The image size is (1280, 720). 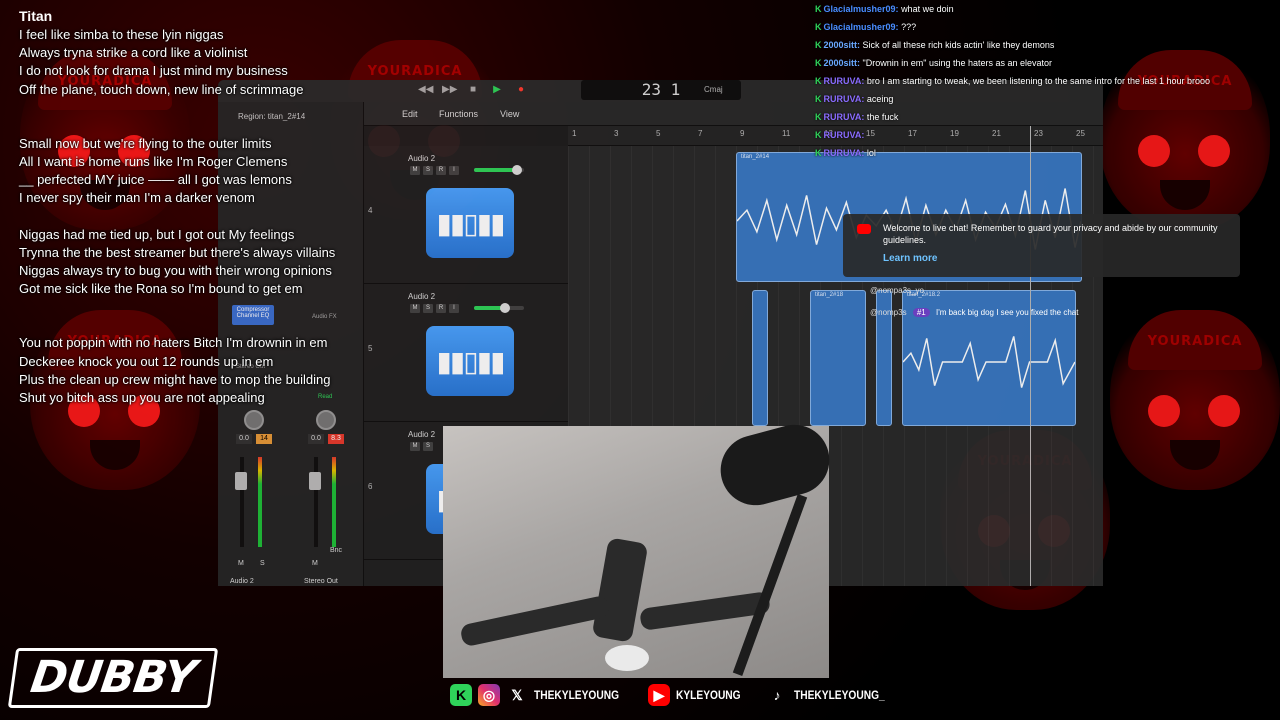 What do you see at coordinates (1047, 9) in the screenshot?
I see `chat-message: K Glacialmusher09: what we doin` at bounding box center [1047, 9].